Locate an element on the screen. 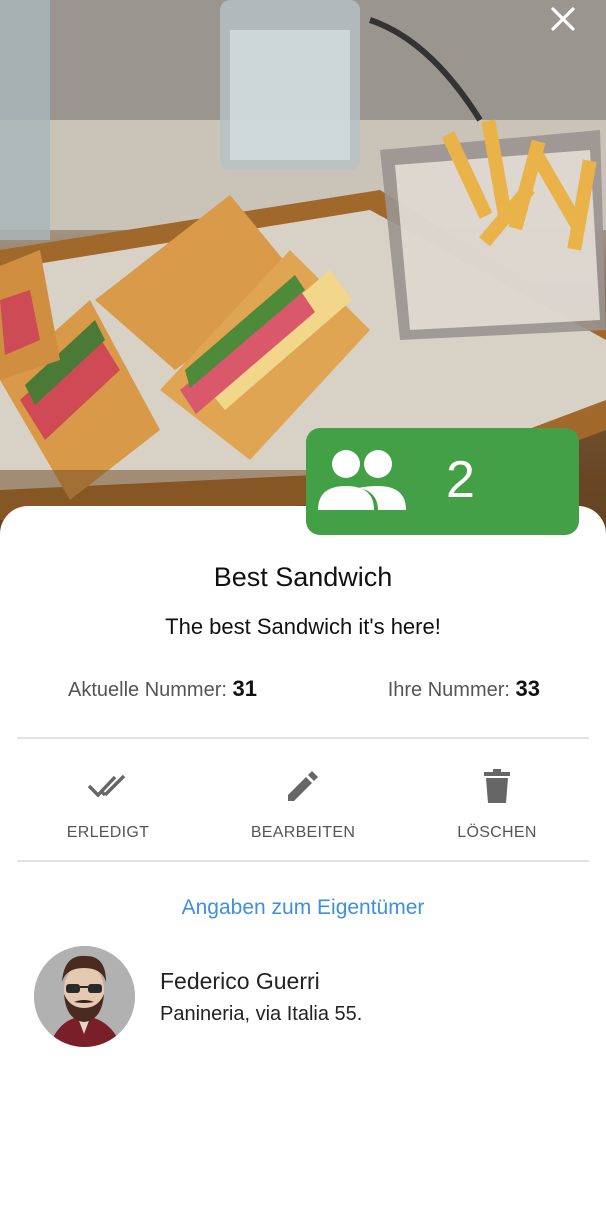 This screenshot has height=1210, width=606. done-button: ERLEDIGT is located at coordinates (108, 801).